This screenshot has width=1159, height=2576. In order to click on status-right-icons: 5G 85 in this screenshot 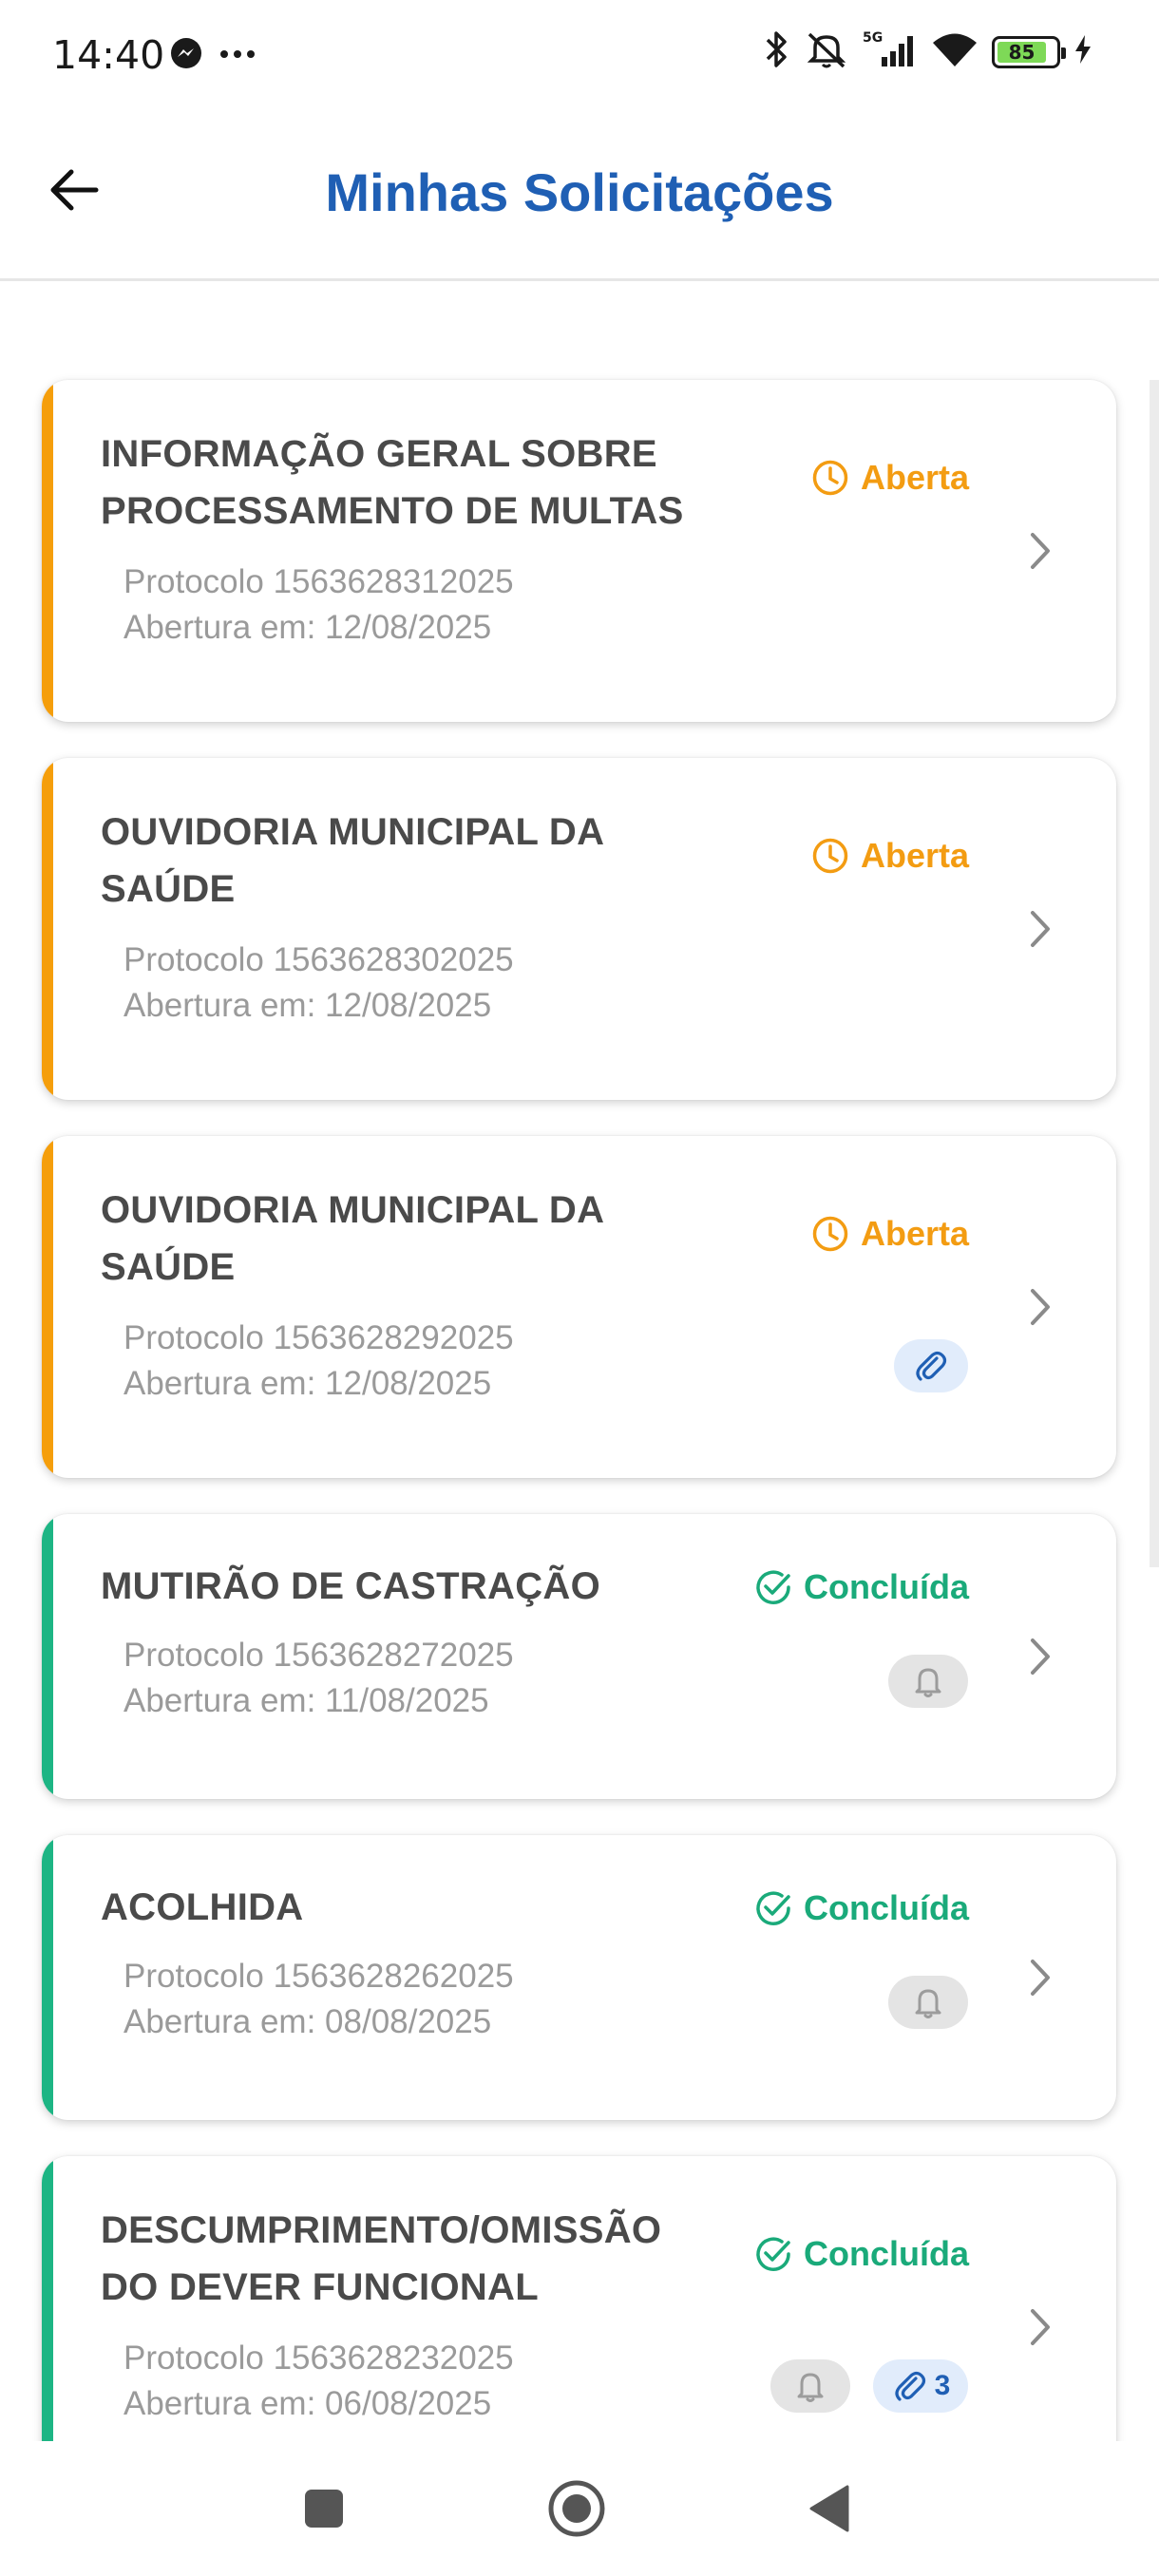, I will do `click(928, 51)`.